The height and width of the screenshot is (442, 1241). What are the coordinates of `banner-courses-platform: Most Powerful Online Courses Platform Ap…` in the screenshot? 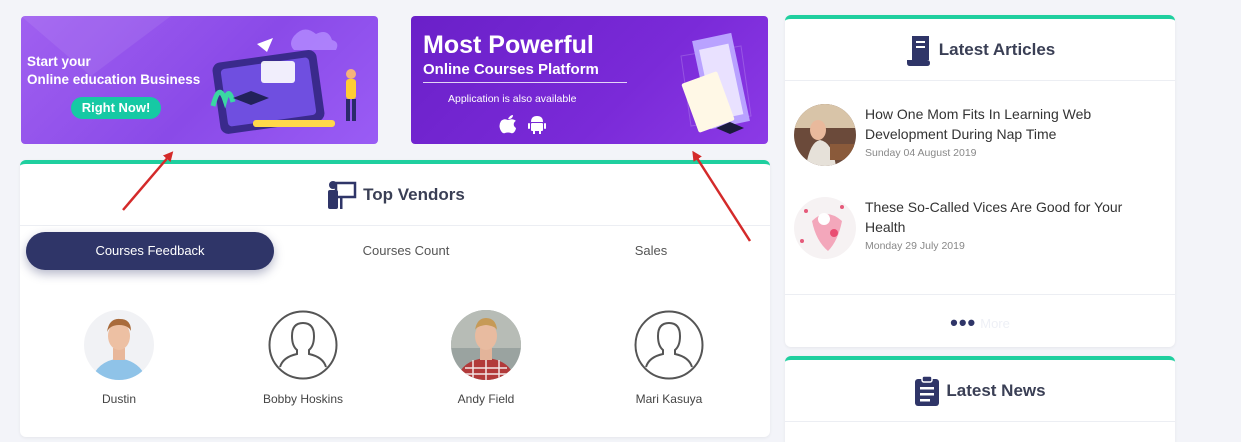 It's located at (589, 80).